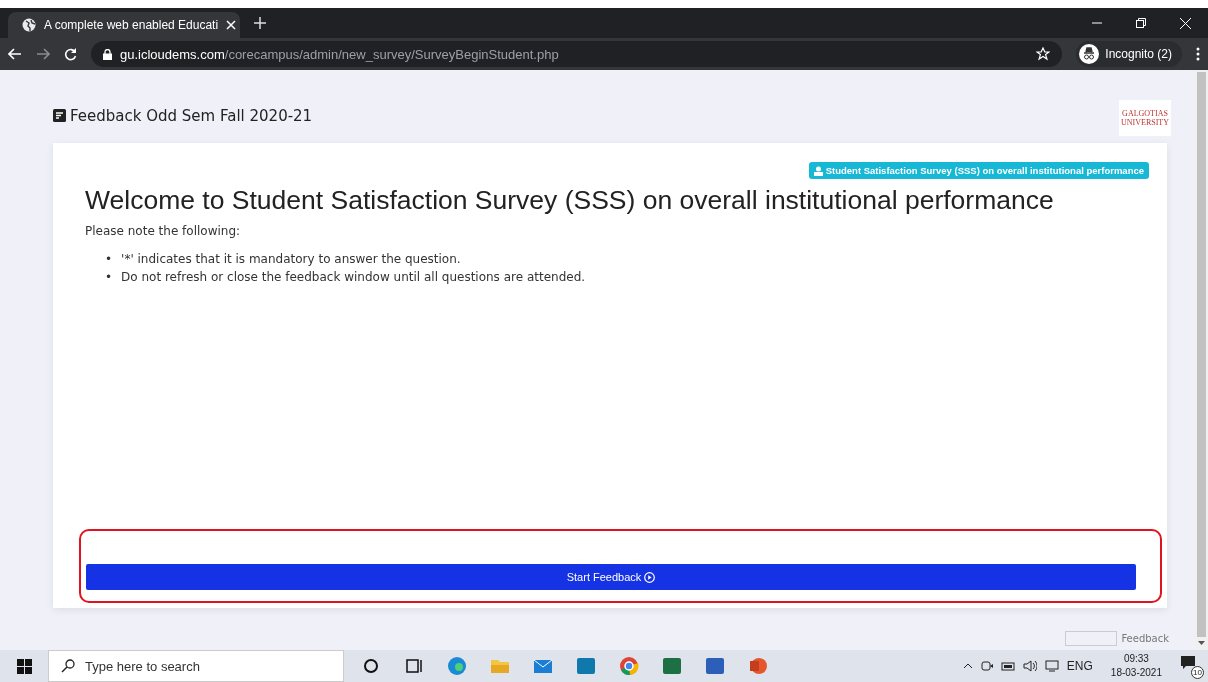  What do you see at coordinates (1129, 54) in the screenshot?
I see `profile-button: Incognito (2)` at bounding box center [1129, 54].